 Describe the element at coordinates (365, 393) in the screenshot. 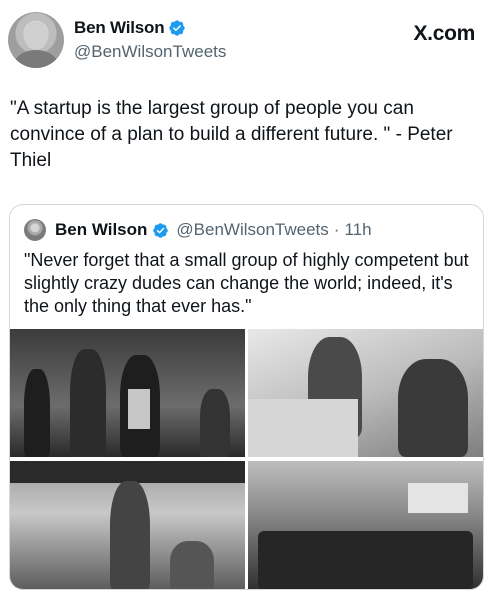

I see `media-photo-lab` at that location.